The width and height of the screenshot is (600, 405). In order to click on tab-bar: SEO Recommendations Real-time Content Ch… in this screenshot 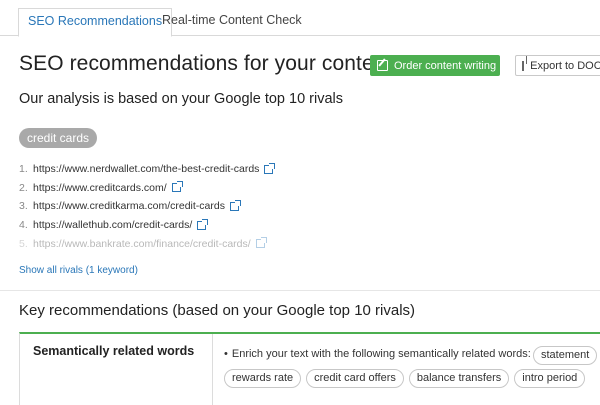, I will do `click(300, 18)`.